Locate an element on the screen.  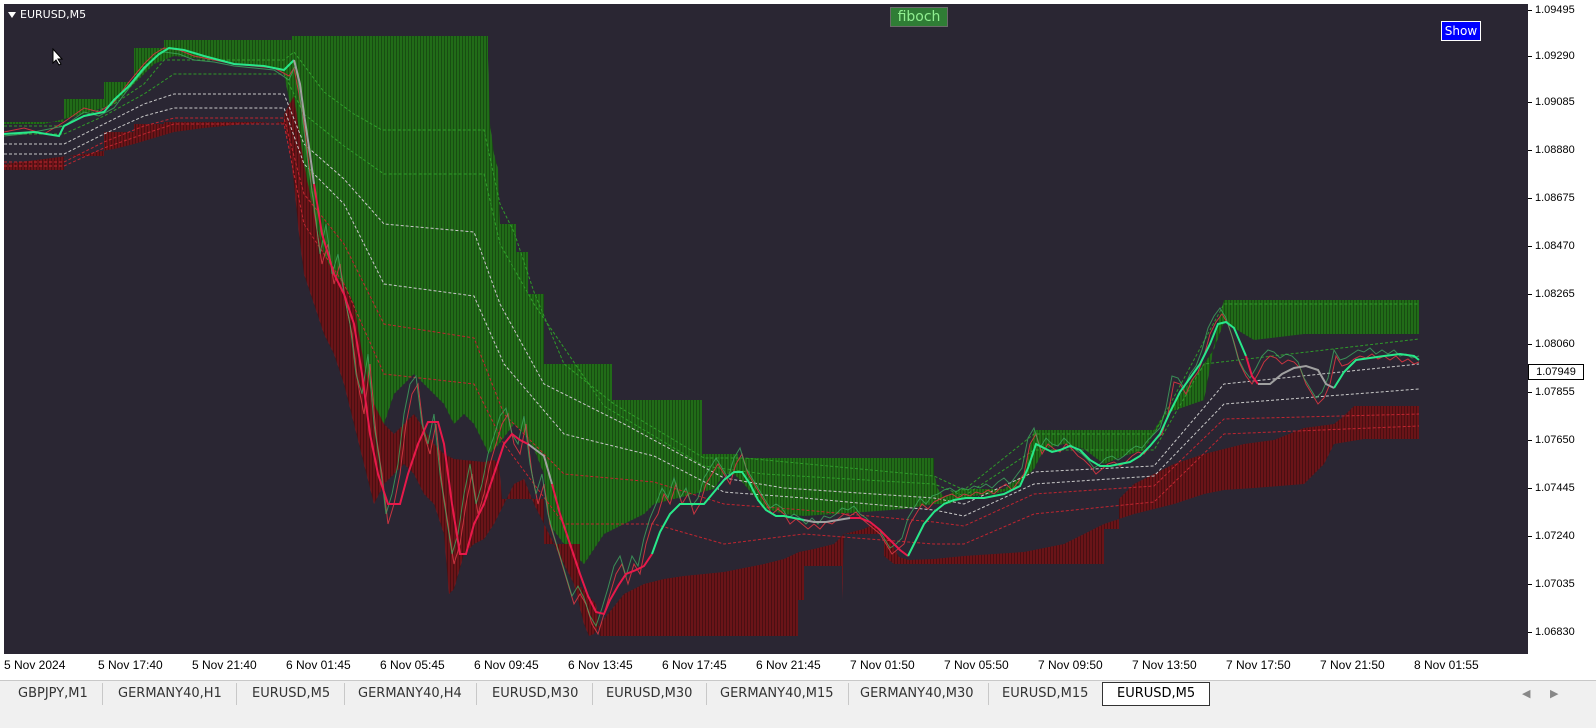
time-tick: 6 Nov 13:45 is located at coordinates (600, 665).